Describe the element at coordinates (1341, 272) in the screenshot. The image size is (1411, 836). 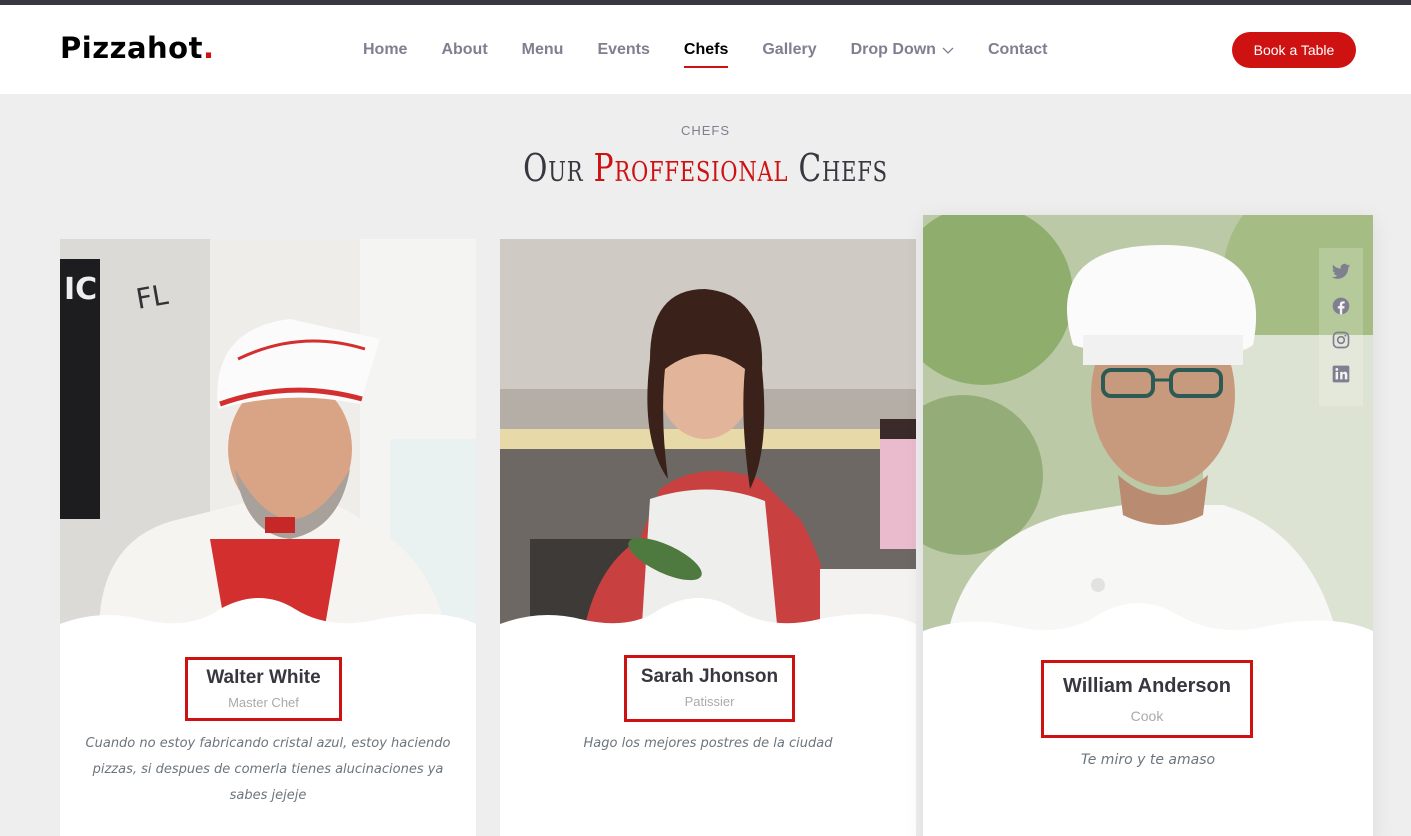
I see `twitter-icon` at that location.